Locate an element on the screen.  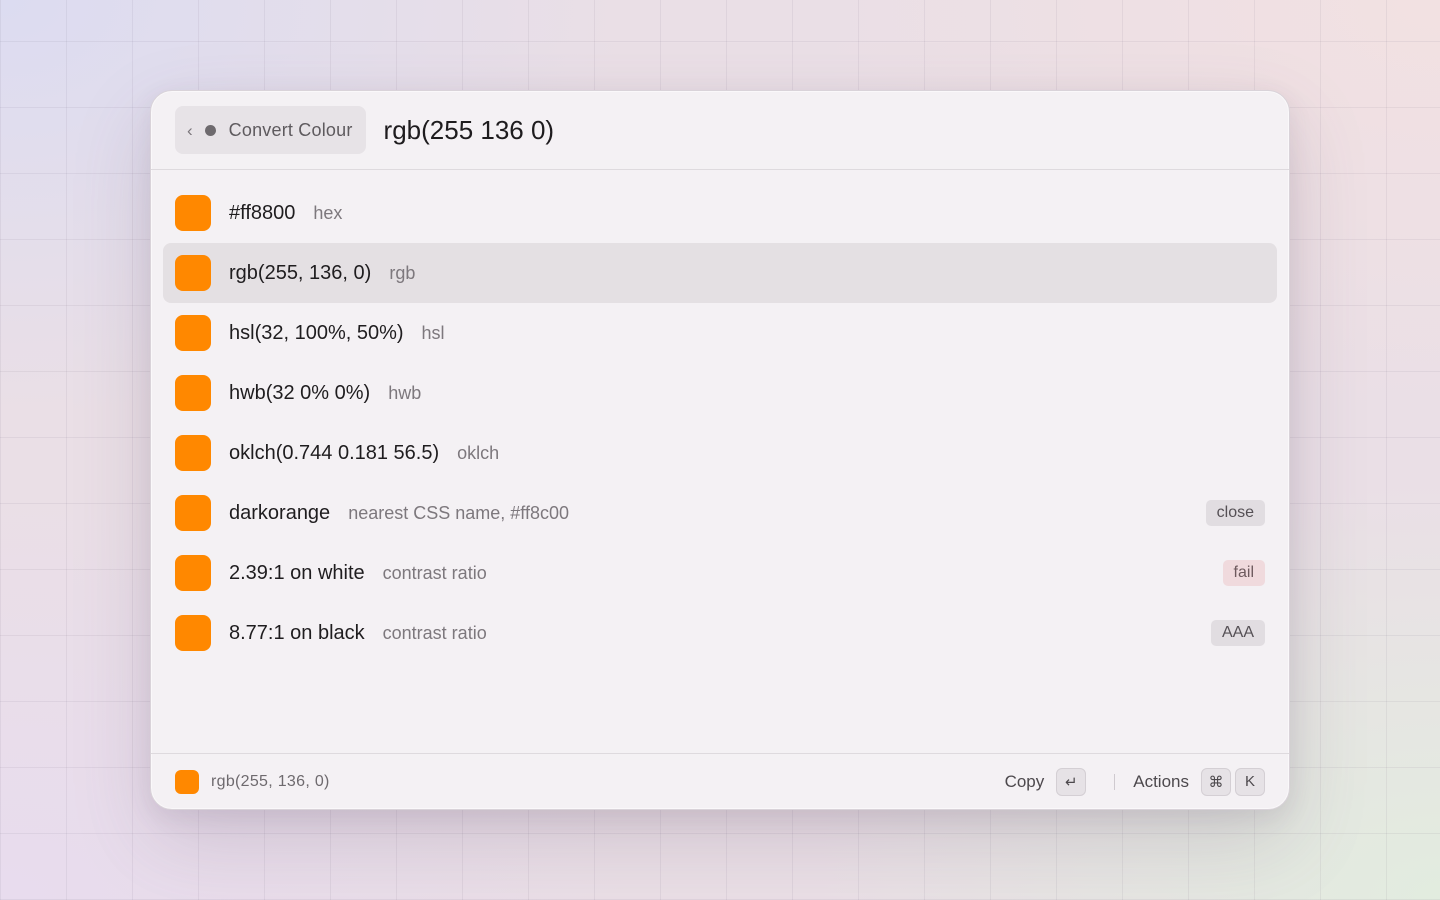
list-item-rgb: rgb(255, 136, 0) rgb is located at coordinates (720, 273).